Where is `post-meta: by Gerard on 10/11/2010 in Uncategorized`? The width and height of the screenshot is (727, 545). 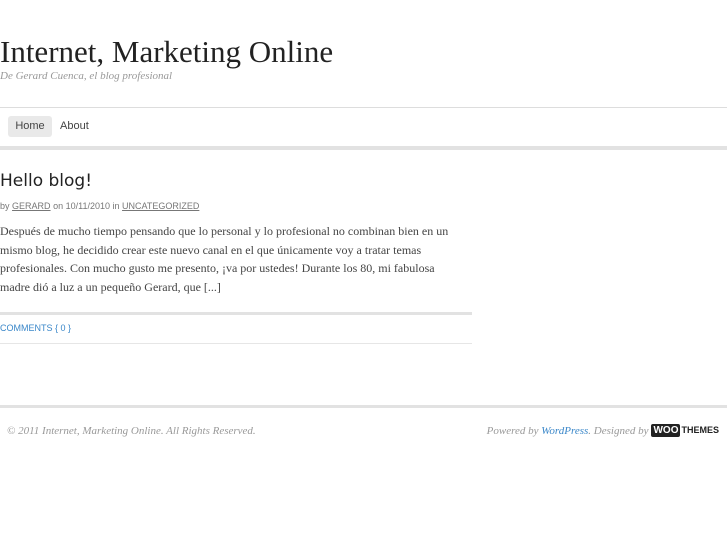
post-meta: by Gerard on 10/11/2010 in Uncategorized is located at coordinates (99, 206).